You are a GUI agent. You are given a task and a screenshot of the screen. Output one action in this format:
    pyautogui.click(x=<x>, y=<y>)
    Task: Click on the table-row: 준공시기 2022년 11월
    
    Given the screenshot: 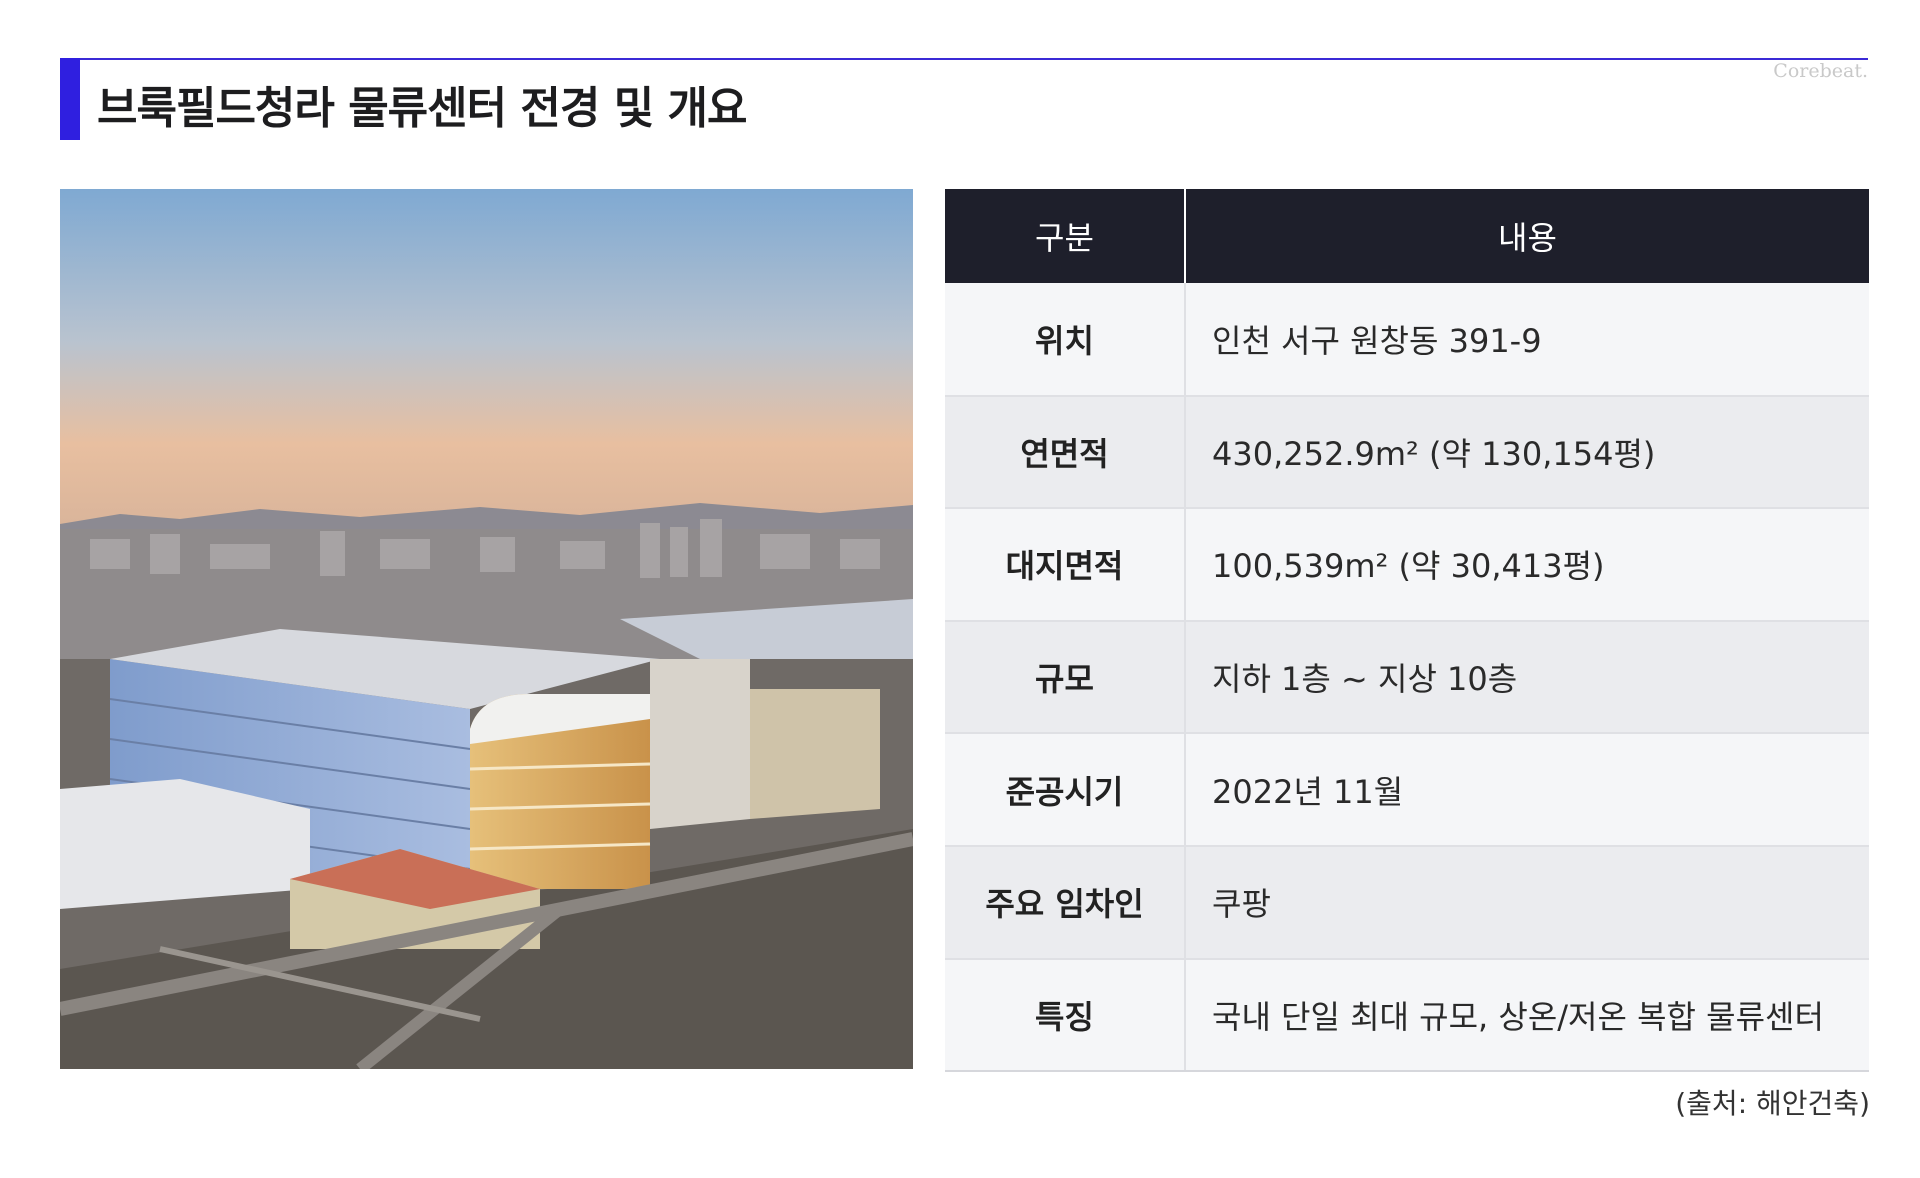 What is the action you would take?
    pyautogui.click(x=1407, y=790)
    